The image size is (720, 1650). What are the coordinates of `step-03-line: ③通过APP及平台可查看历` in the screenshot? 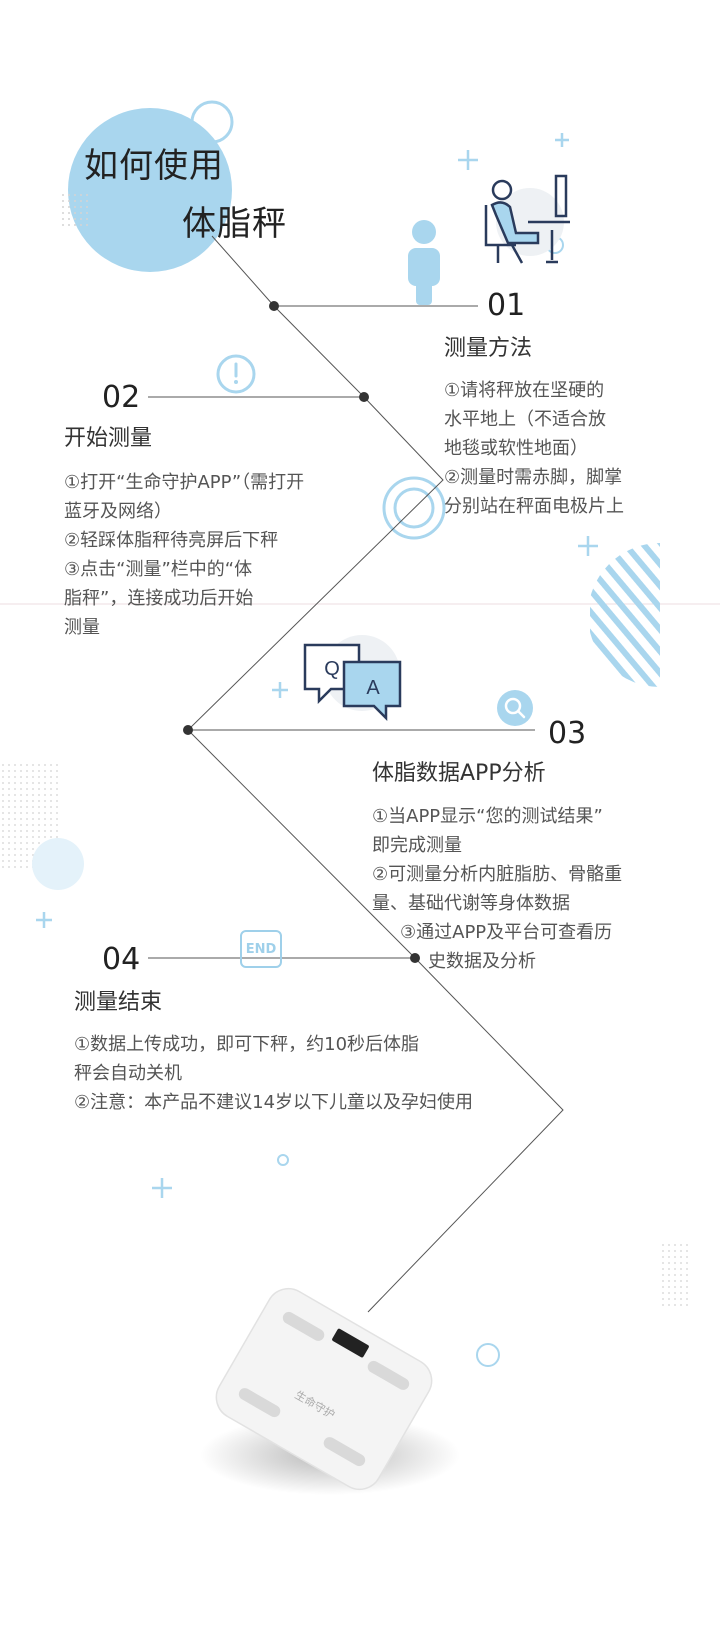 It's located at (506, 932).